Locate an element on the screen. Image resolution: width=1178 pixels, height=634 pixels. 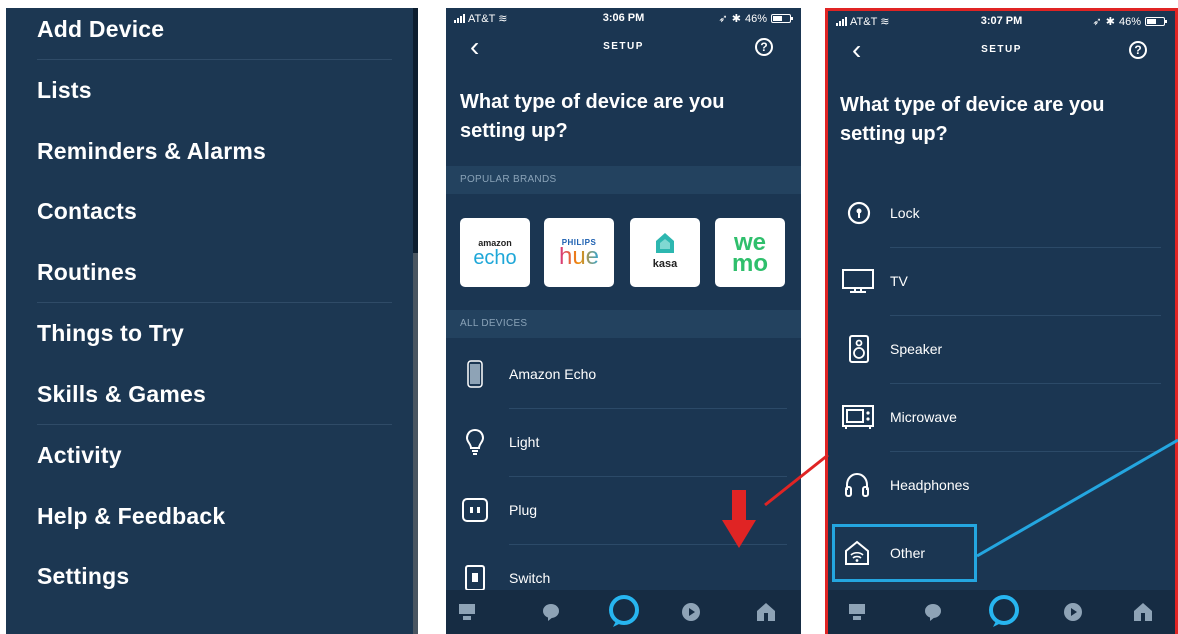
scroll-down-arrow-icon is located at coordinates (739, 519).